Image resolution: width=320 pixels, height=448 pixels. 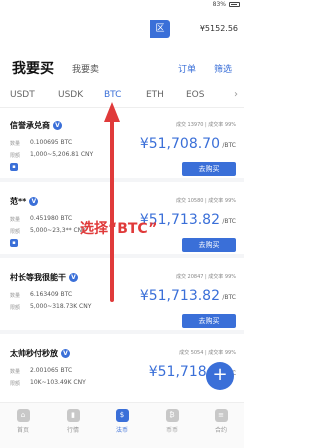 I want to click on coin-tabs: USDT USDK BTC ETH EOS ›, so click(x=122, y=97).